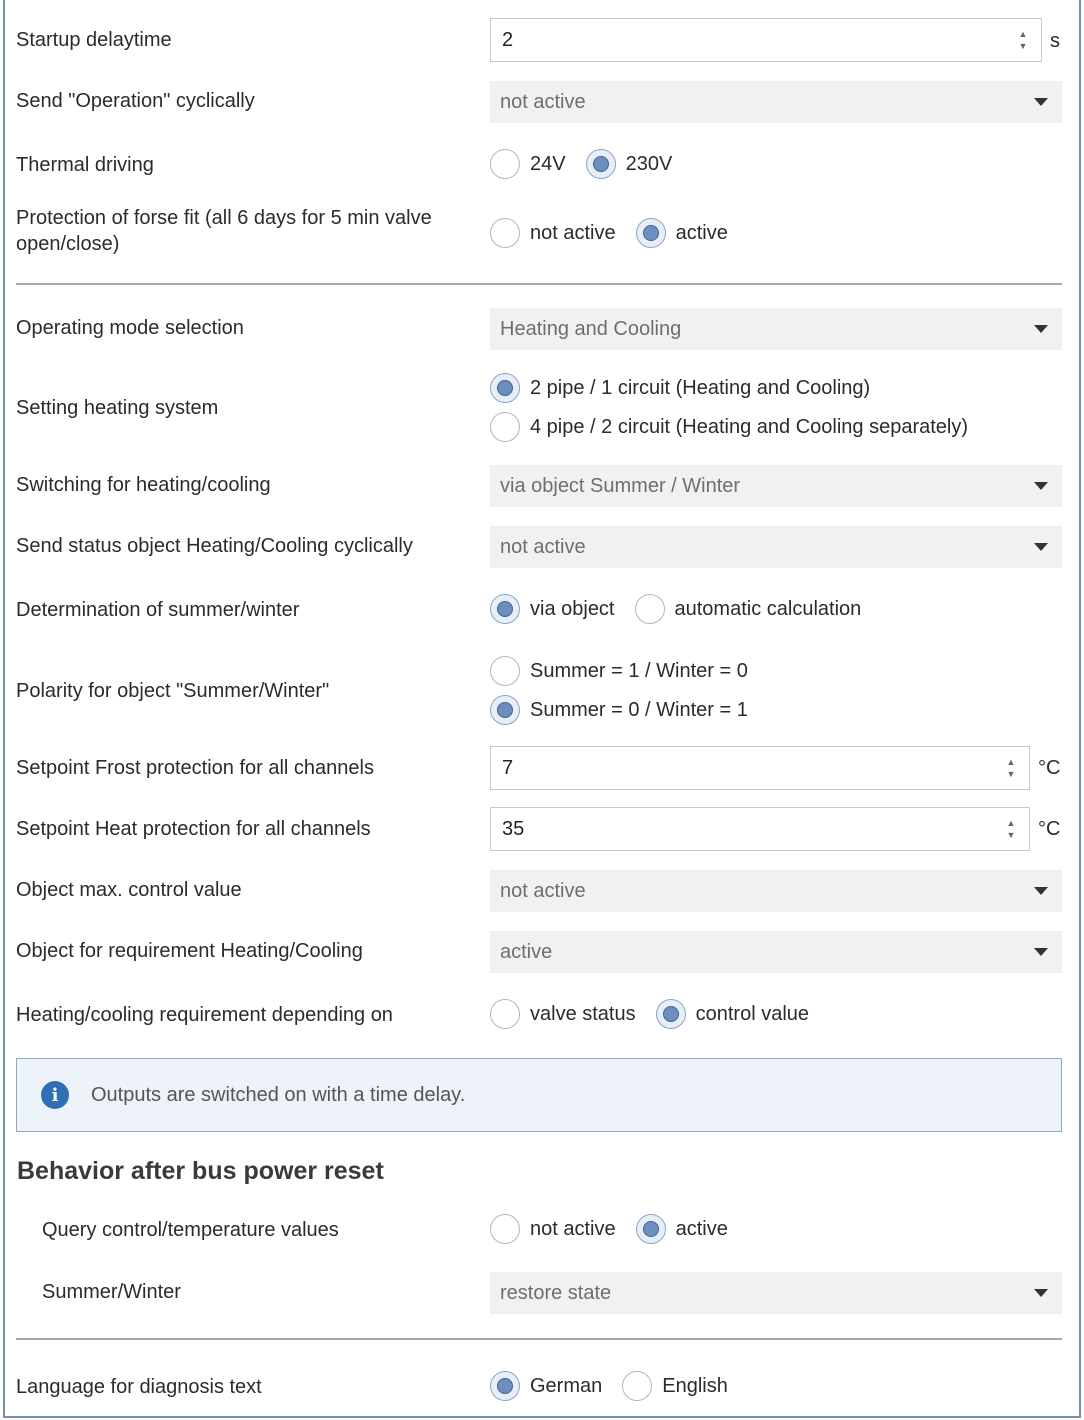  I want to click on frost-value: 7, so click(508, 767).